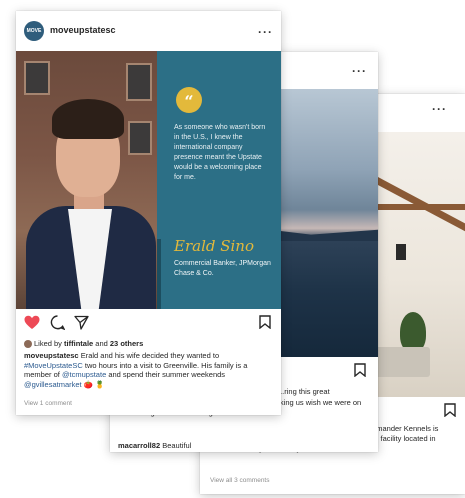 This screenshot has width=465, height=498. Describe the element at coordinates (34, 31) in the screenshot. I see `avatar: MOVE` at that location.